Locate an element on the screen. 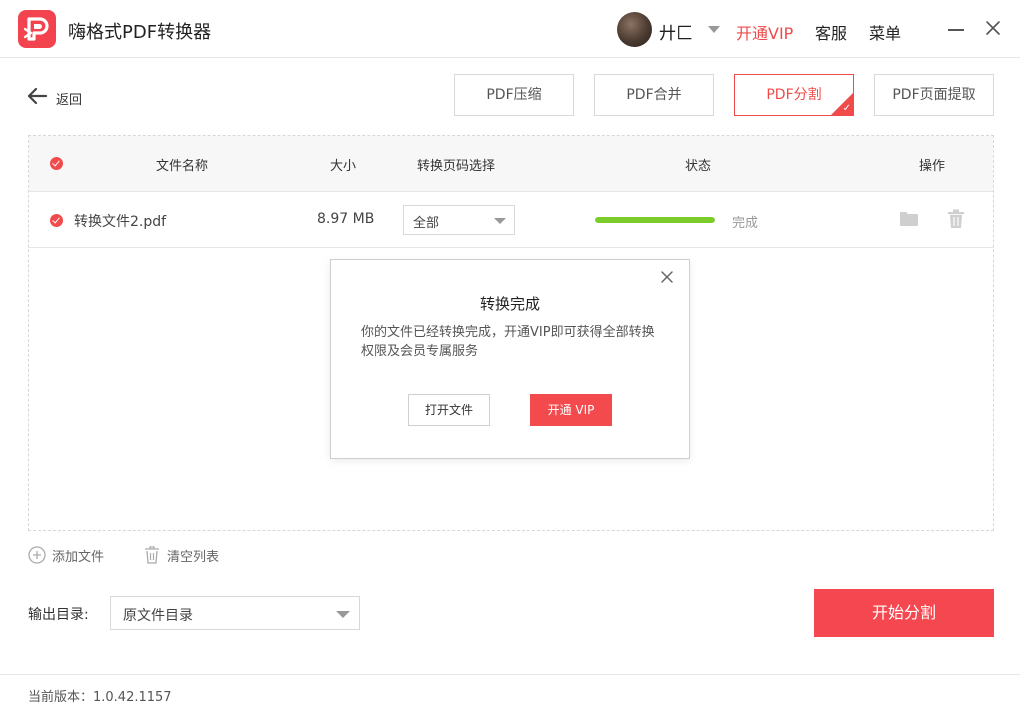 This screenshot has width=1020, height=717. customer-service-link: 客服 is located at coordinates (831, 32).